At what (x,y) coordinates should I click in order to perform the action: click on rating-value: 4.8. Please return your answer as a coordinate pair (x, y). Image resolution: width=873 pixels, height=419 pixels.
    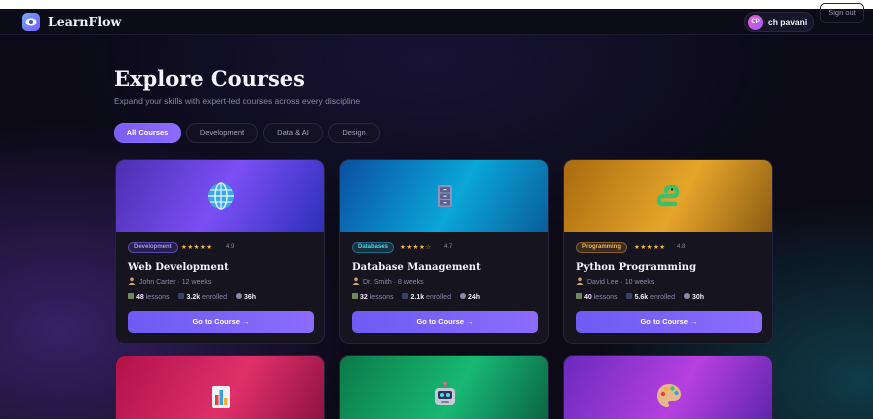
    Looking at the image, I should click on (681, 247).